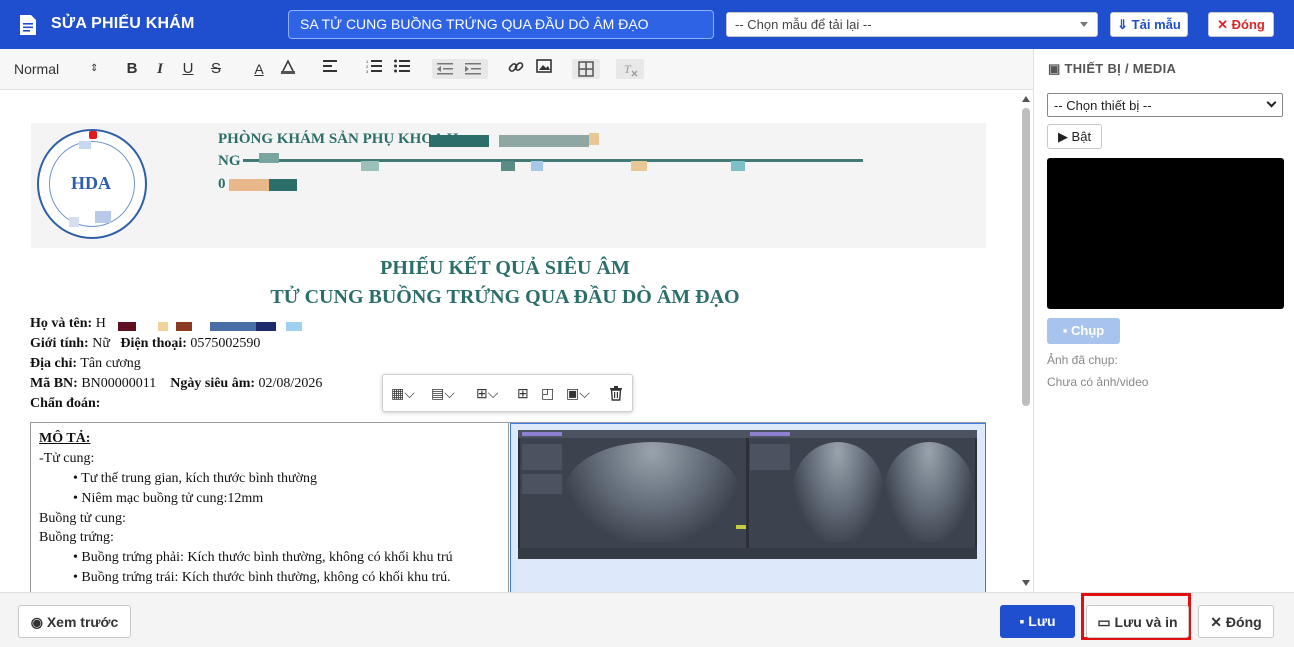 This screenshot has width=1294, height=647. Describe the element at coordinates (54, 363) in the screenshot. I see `address-label: Địa chỉ:` at that location.